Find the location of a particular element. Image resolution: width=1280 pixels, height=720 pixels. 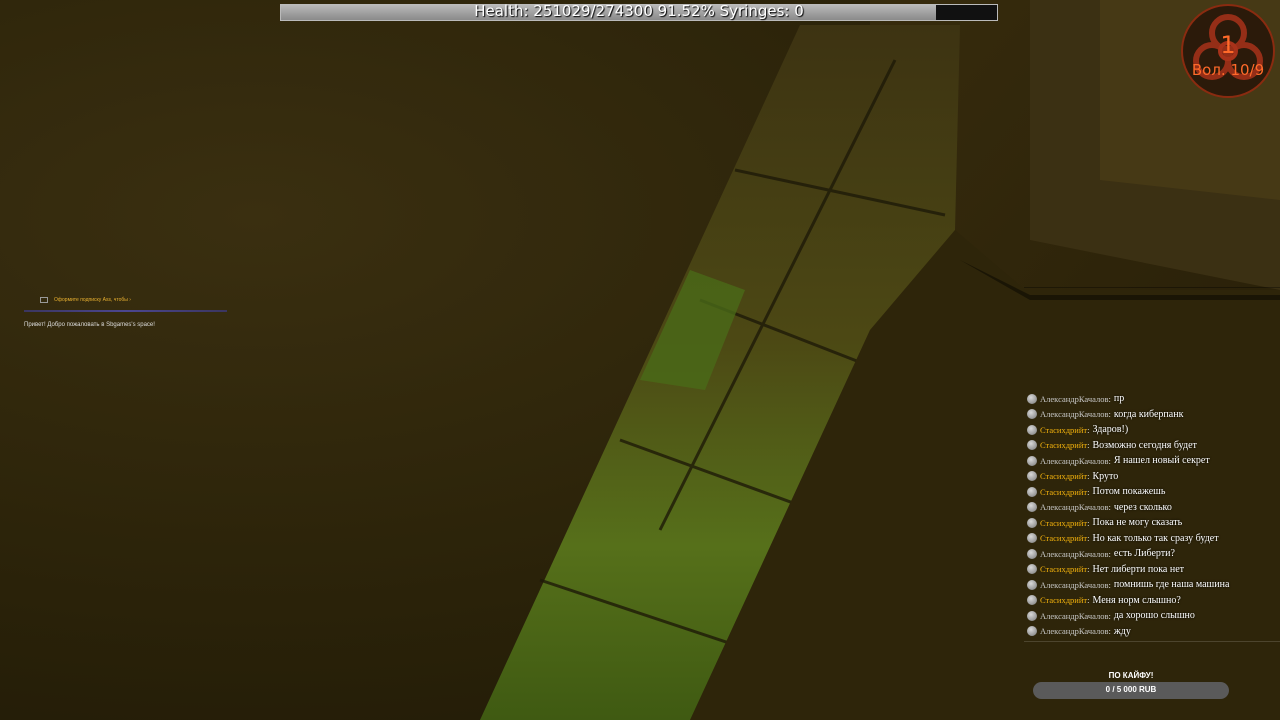

chat-message: Стасихдрийт: Потом покажешь is located at coordinates (1152, 492).